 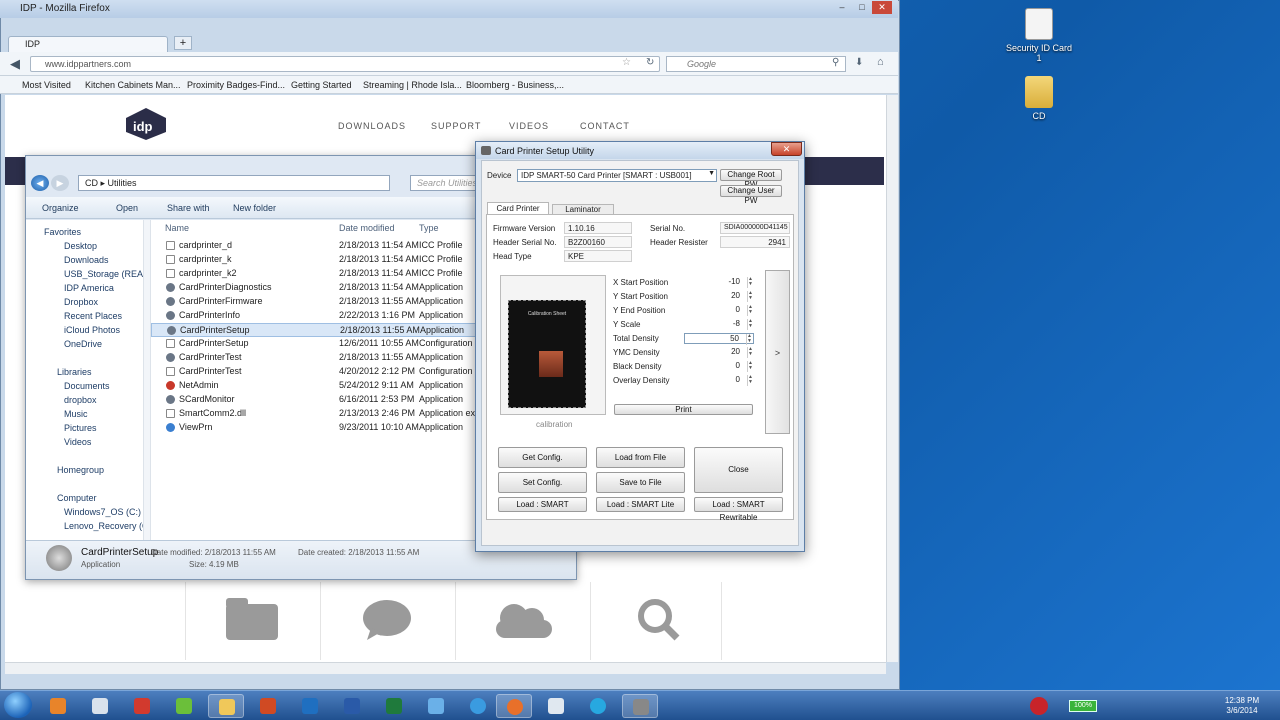 I want to click on total-density-stepper: 50 ▲ ▼, so click(x=719, y=339).